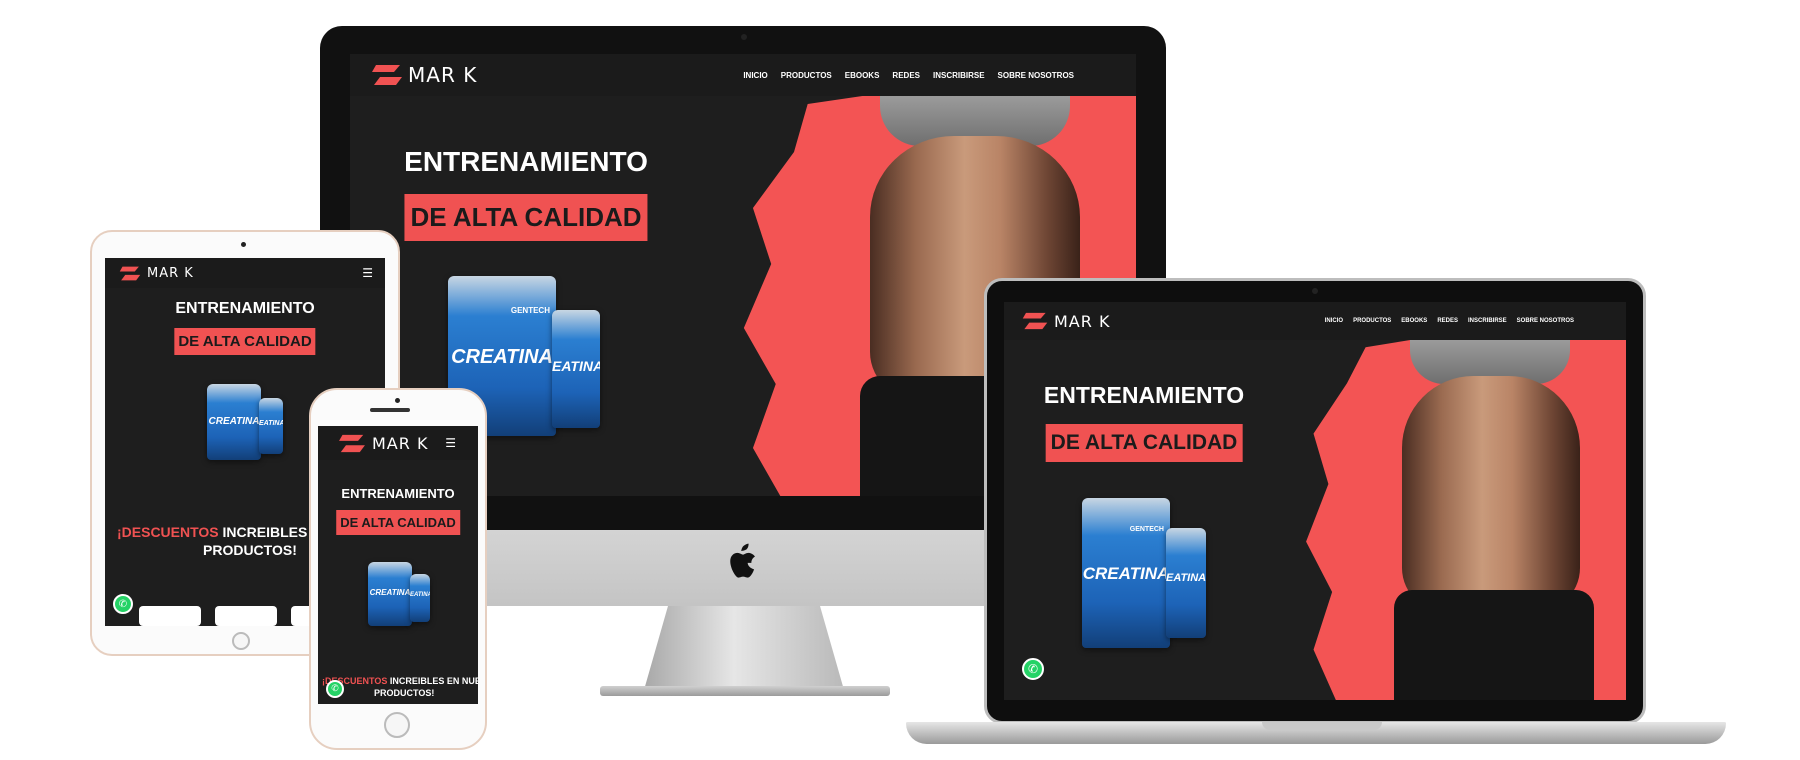 The height and width of the screenshot is (760, 1800). I want to click on laptop-camera, so click(1315, 291).